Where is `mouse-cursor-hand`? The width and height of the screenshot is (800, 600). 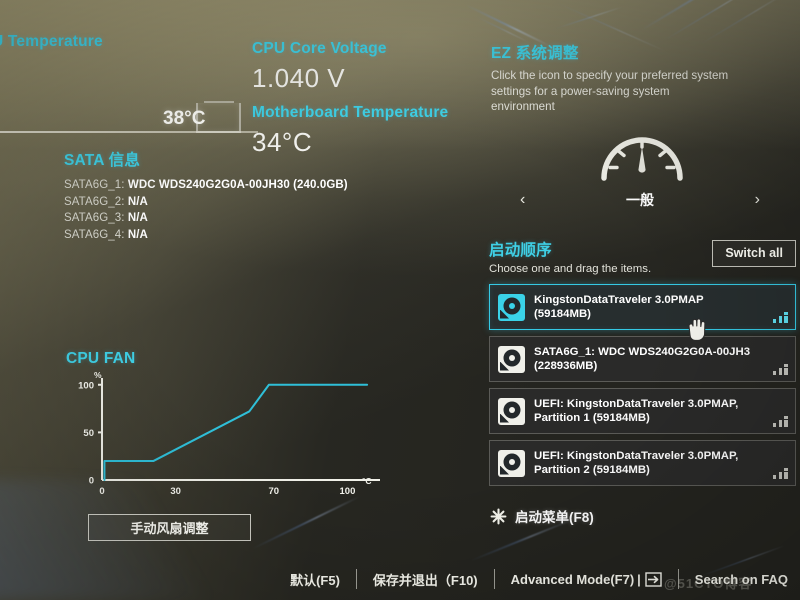
mouse-cursor-hand is located at coordinates (697, 328).